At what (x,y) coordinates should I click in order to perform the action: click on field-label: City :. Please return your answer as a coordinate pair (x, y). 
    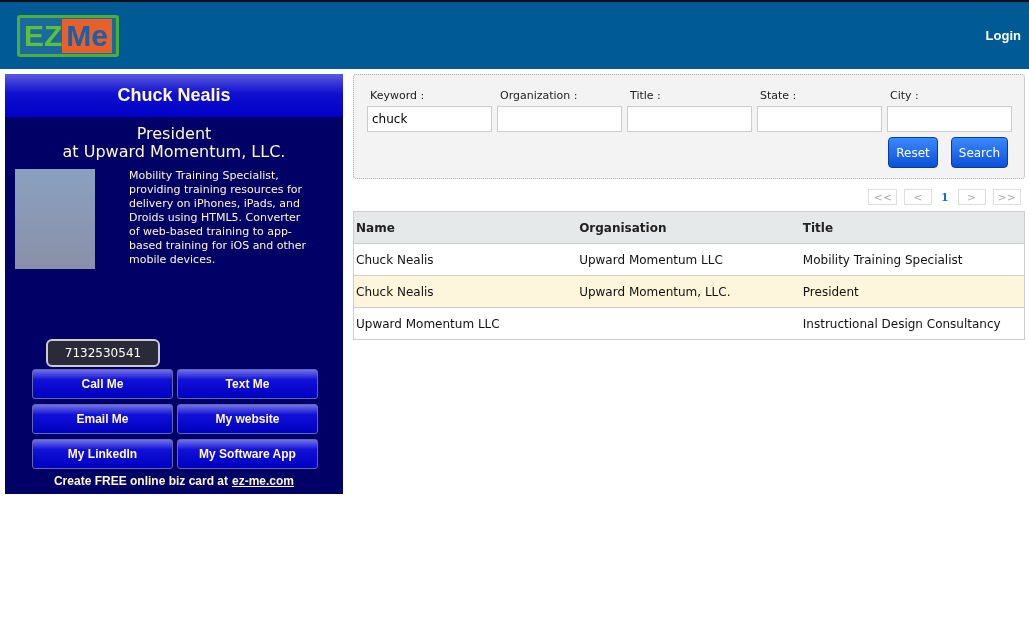
    Looking at the image, I should click on (905, 95).